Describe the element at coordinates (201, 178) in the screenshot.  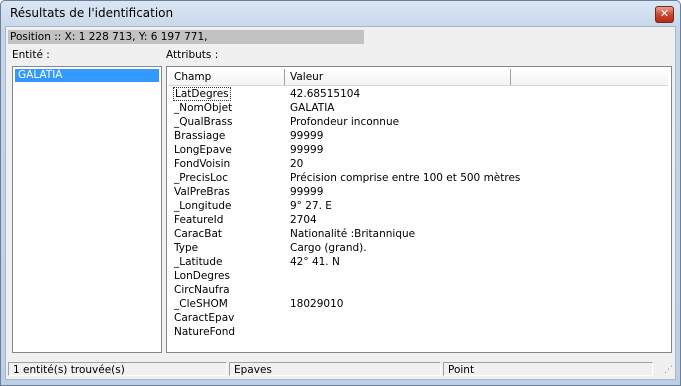
I see `field-name-cell: _PrecisLoc` at that location.